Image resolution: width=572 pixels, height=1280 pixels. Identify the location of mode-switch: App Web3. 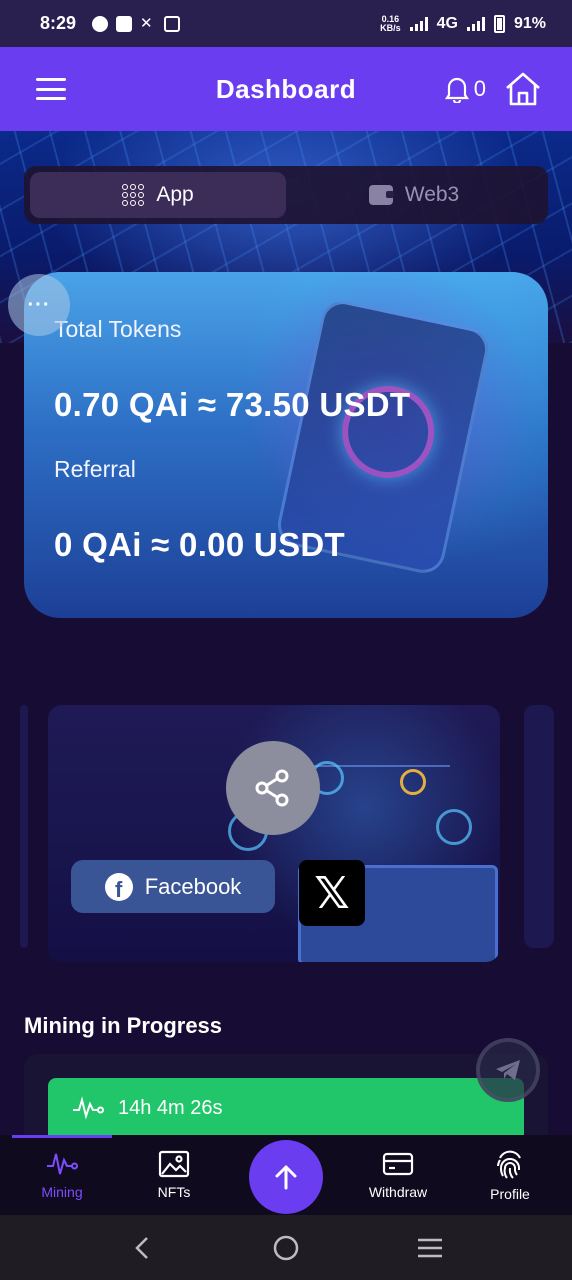
(286, 195).